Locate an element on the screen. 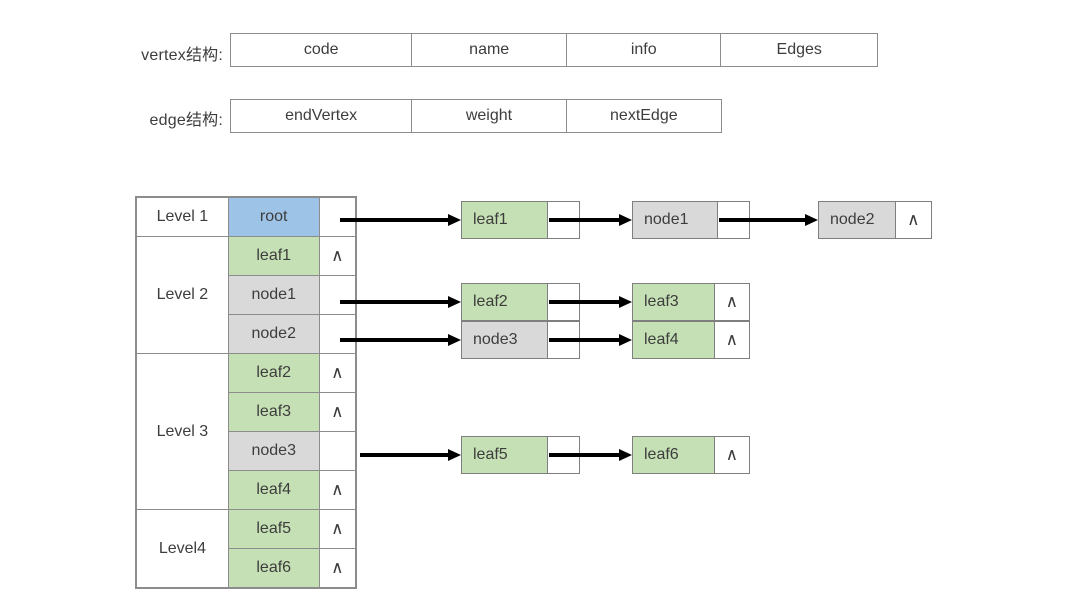  arrow-node1row-to-leaf2 is located at coordinates (400, 302).